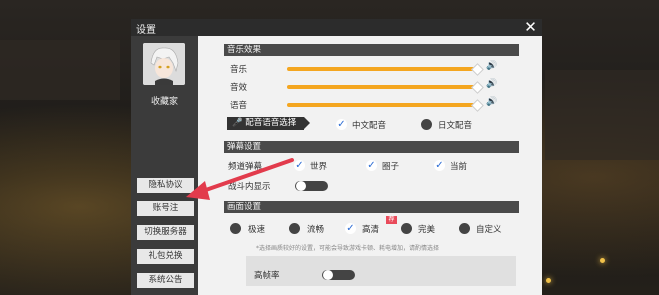 The width and height of the screenshot is (659, 295). What do you see at coordinates (385, 69) in the screenshot?
I see `music-slider` at bounding box center [385, 69].